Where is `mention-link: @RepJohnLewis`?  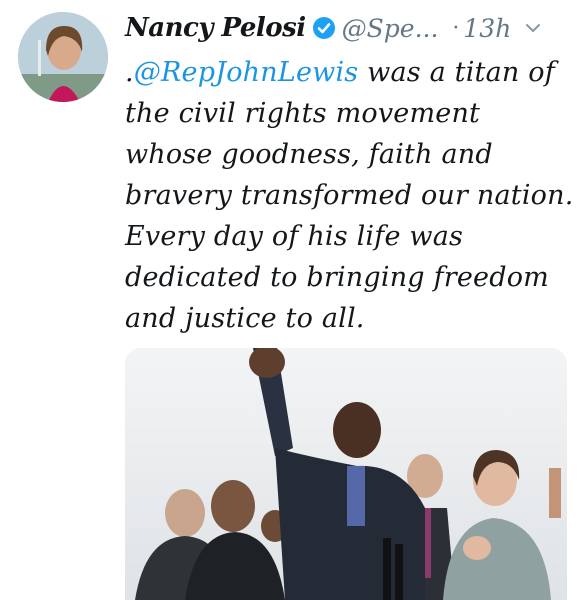 mention-link: @RepJohnLewis is located at coordinates (246, 72).